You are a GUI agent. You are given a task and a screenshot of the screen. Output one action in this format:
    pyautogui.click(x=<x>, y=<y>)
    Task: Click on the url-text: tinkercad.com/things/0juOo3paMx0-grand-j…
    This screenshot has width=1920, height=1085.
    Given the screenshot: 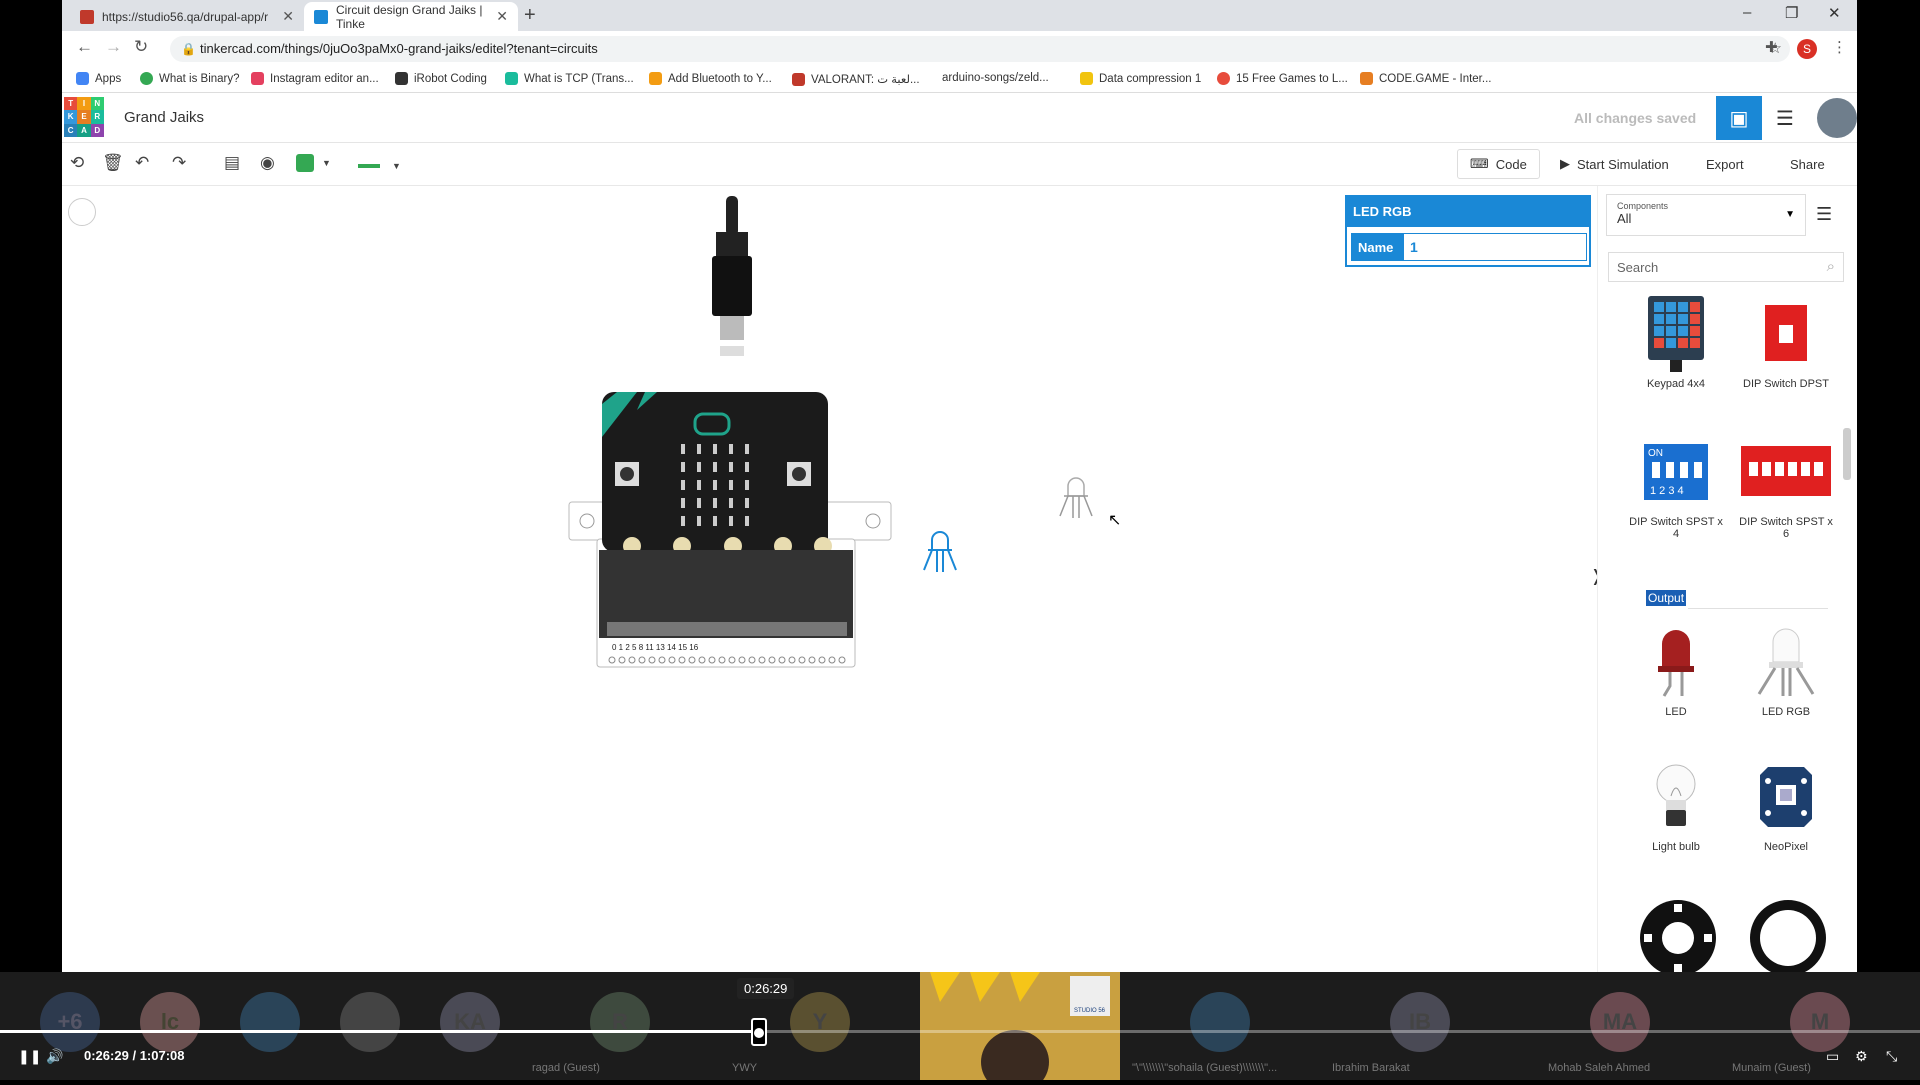 What is the action you would take?
    pyautogui.click(x=399, y=48)
    